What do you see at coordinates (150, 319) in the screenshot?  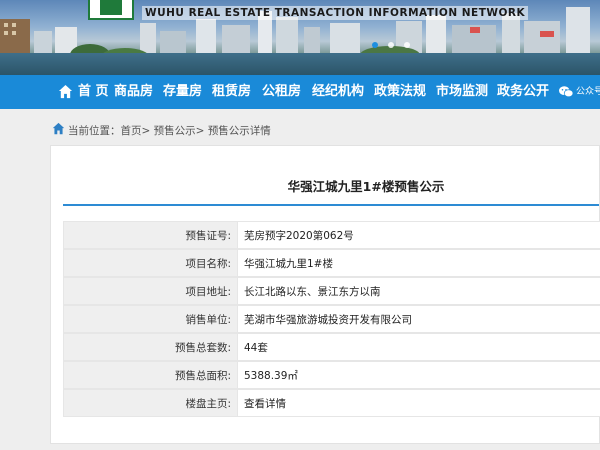 I see `row-label: 销售单位:` at bounding box center [150, 319].